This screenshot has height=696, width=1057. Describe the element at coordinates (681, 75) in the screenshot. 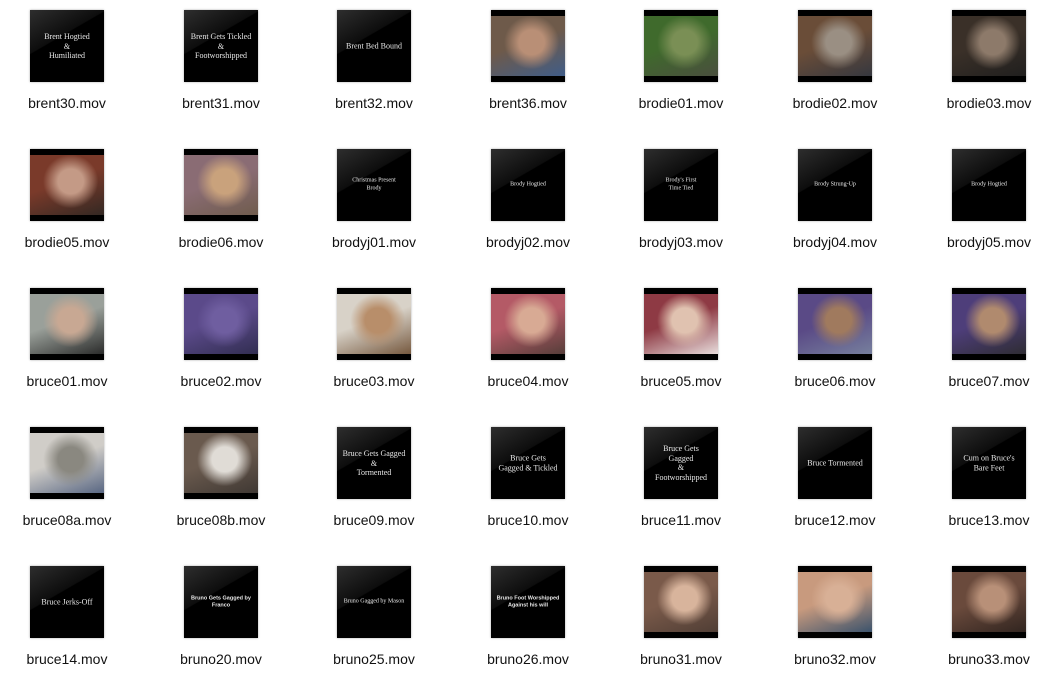

I see `file-item: brodie01.mov` at that location.